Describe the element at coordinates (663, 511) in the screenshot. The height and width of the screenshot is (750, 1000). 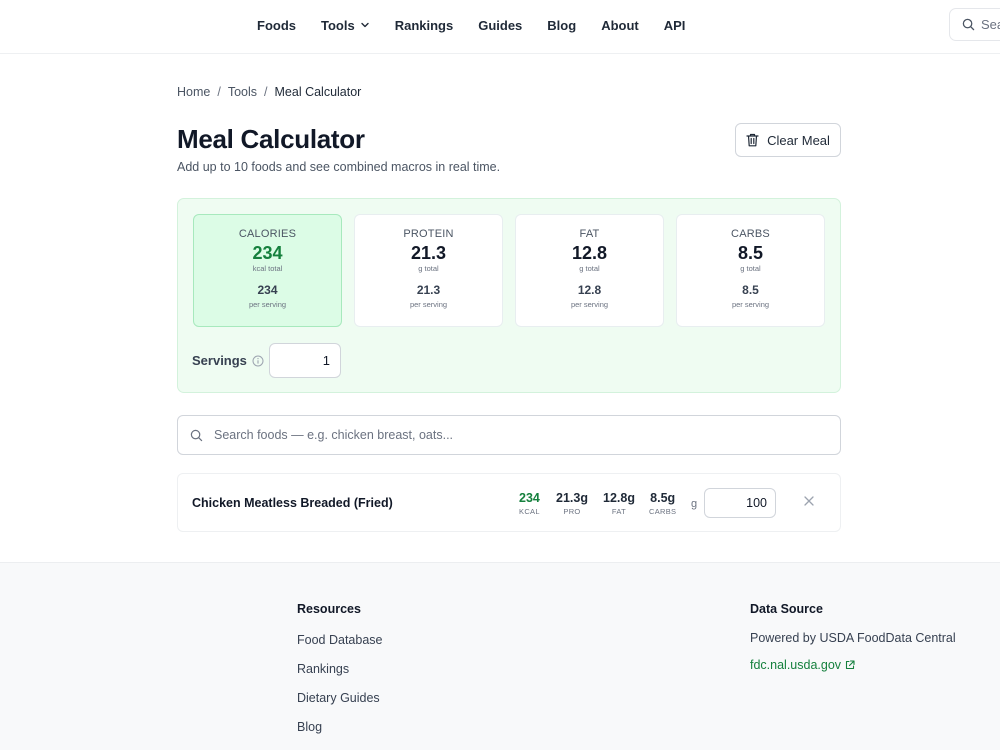
I see `food-carbs-label: CARBS` at that location.